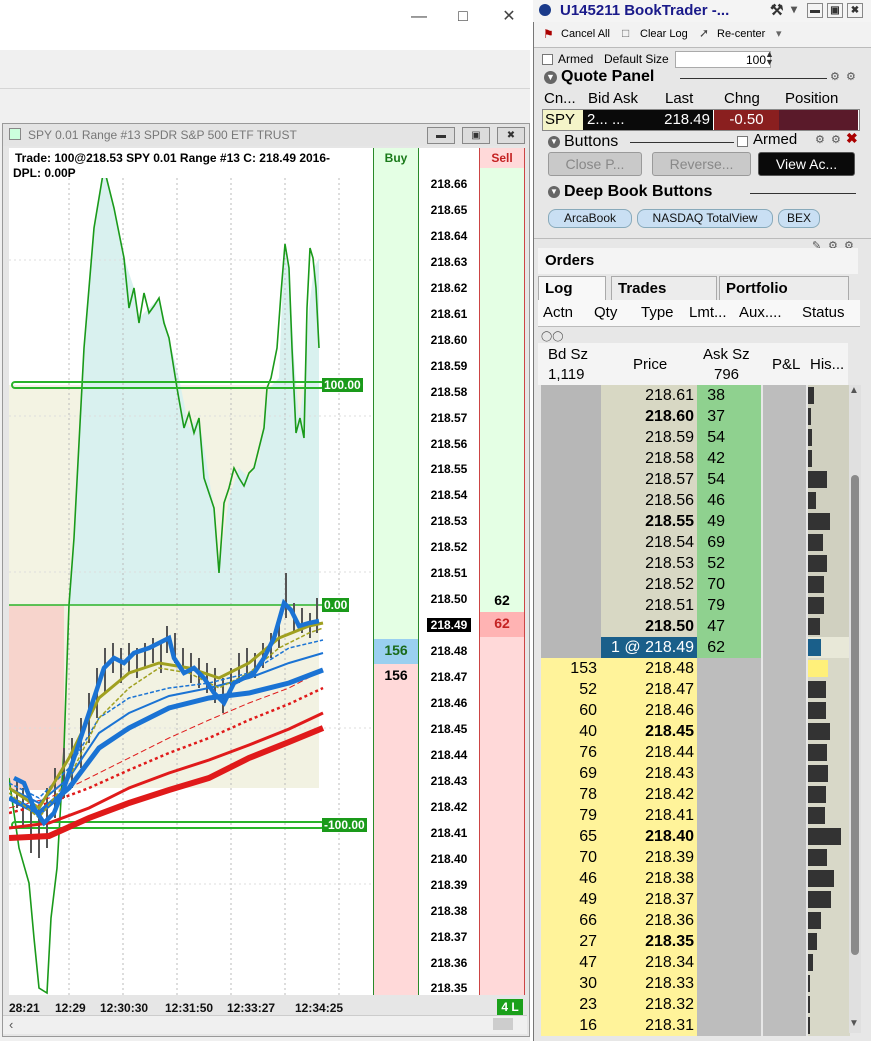 This screenshot has height=1041, width=871. Describe the element at coordinates (649, 605) in the screenshot. I see `price-cell: 218.51` at that location.